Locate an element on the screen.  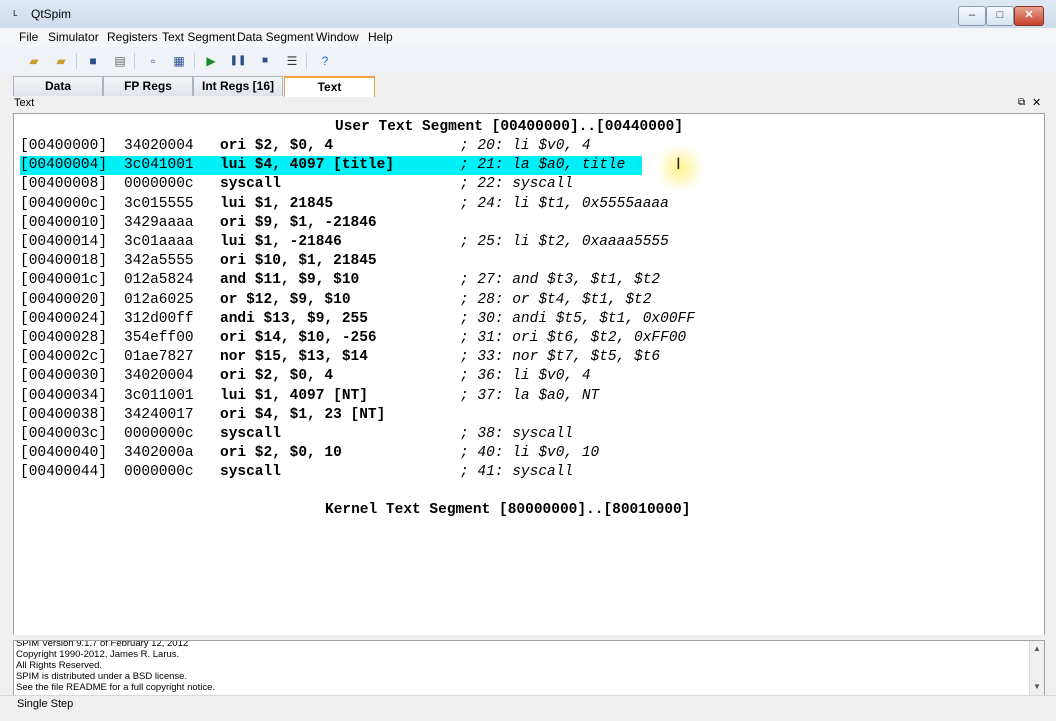
instruction-hex: 3429aaaa is located at coordinates (159, 222).